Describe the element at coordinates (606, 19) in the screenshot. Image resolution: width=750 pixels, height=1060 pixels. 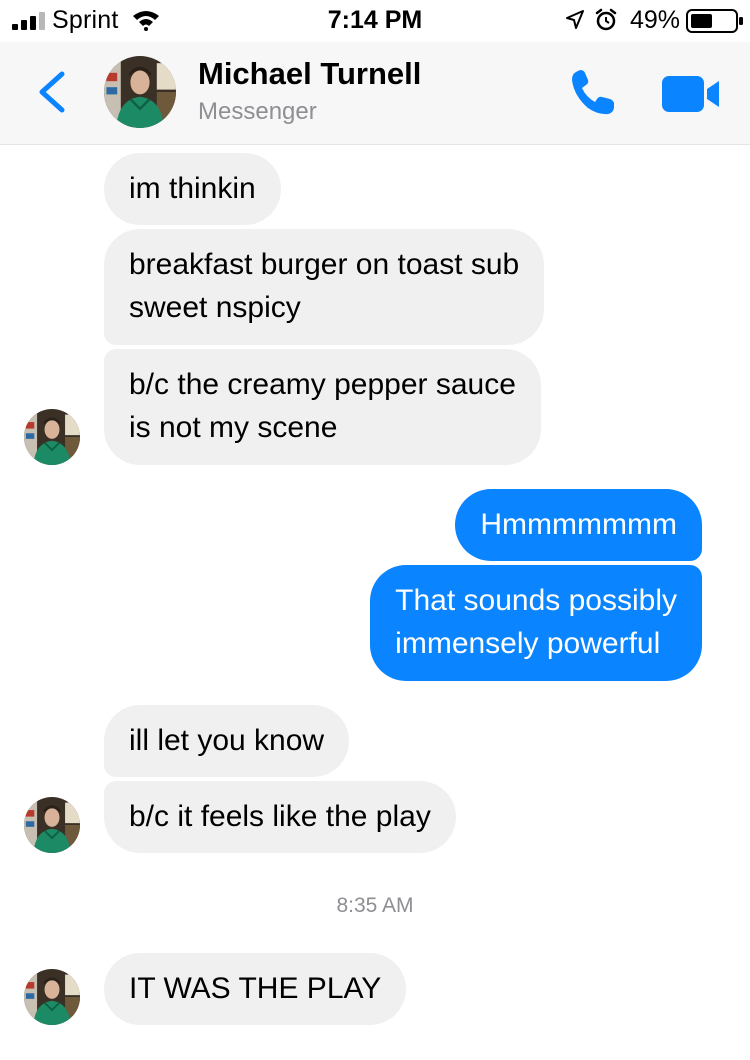
I see `alarm-icon` at that location.